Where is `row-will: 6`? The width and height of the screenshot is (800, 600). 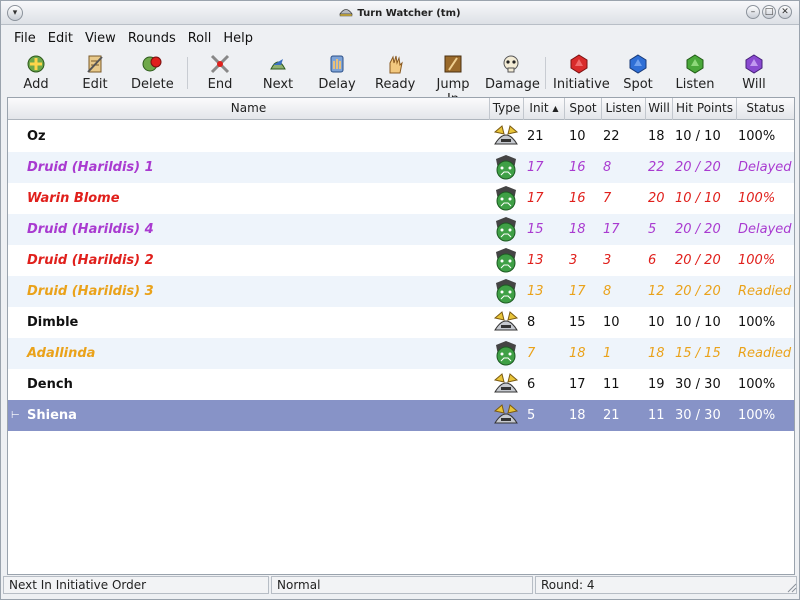 row-will: 6 is located at coordinates (652, 260).